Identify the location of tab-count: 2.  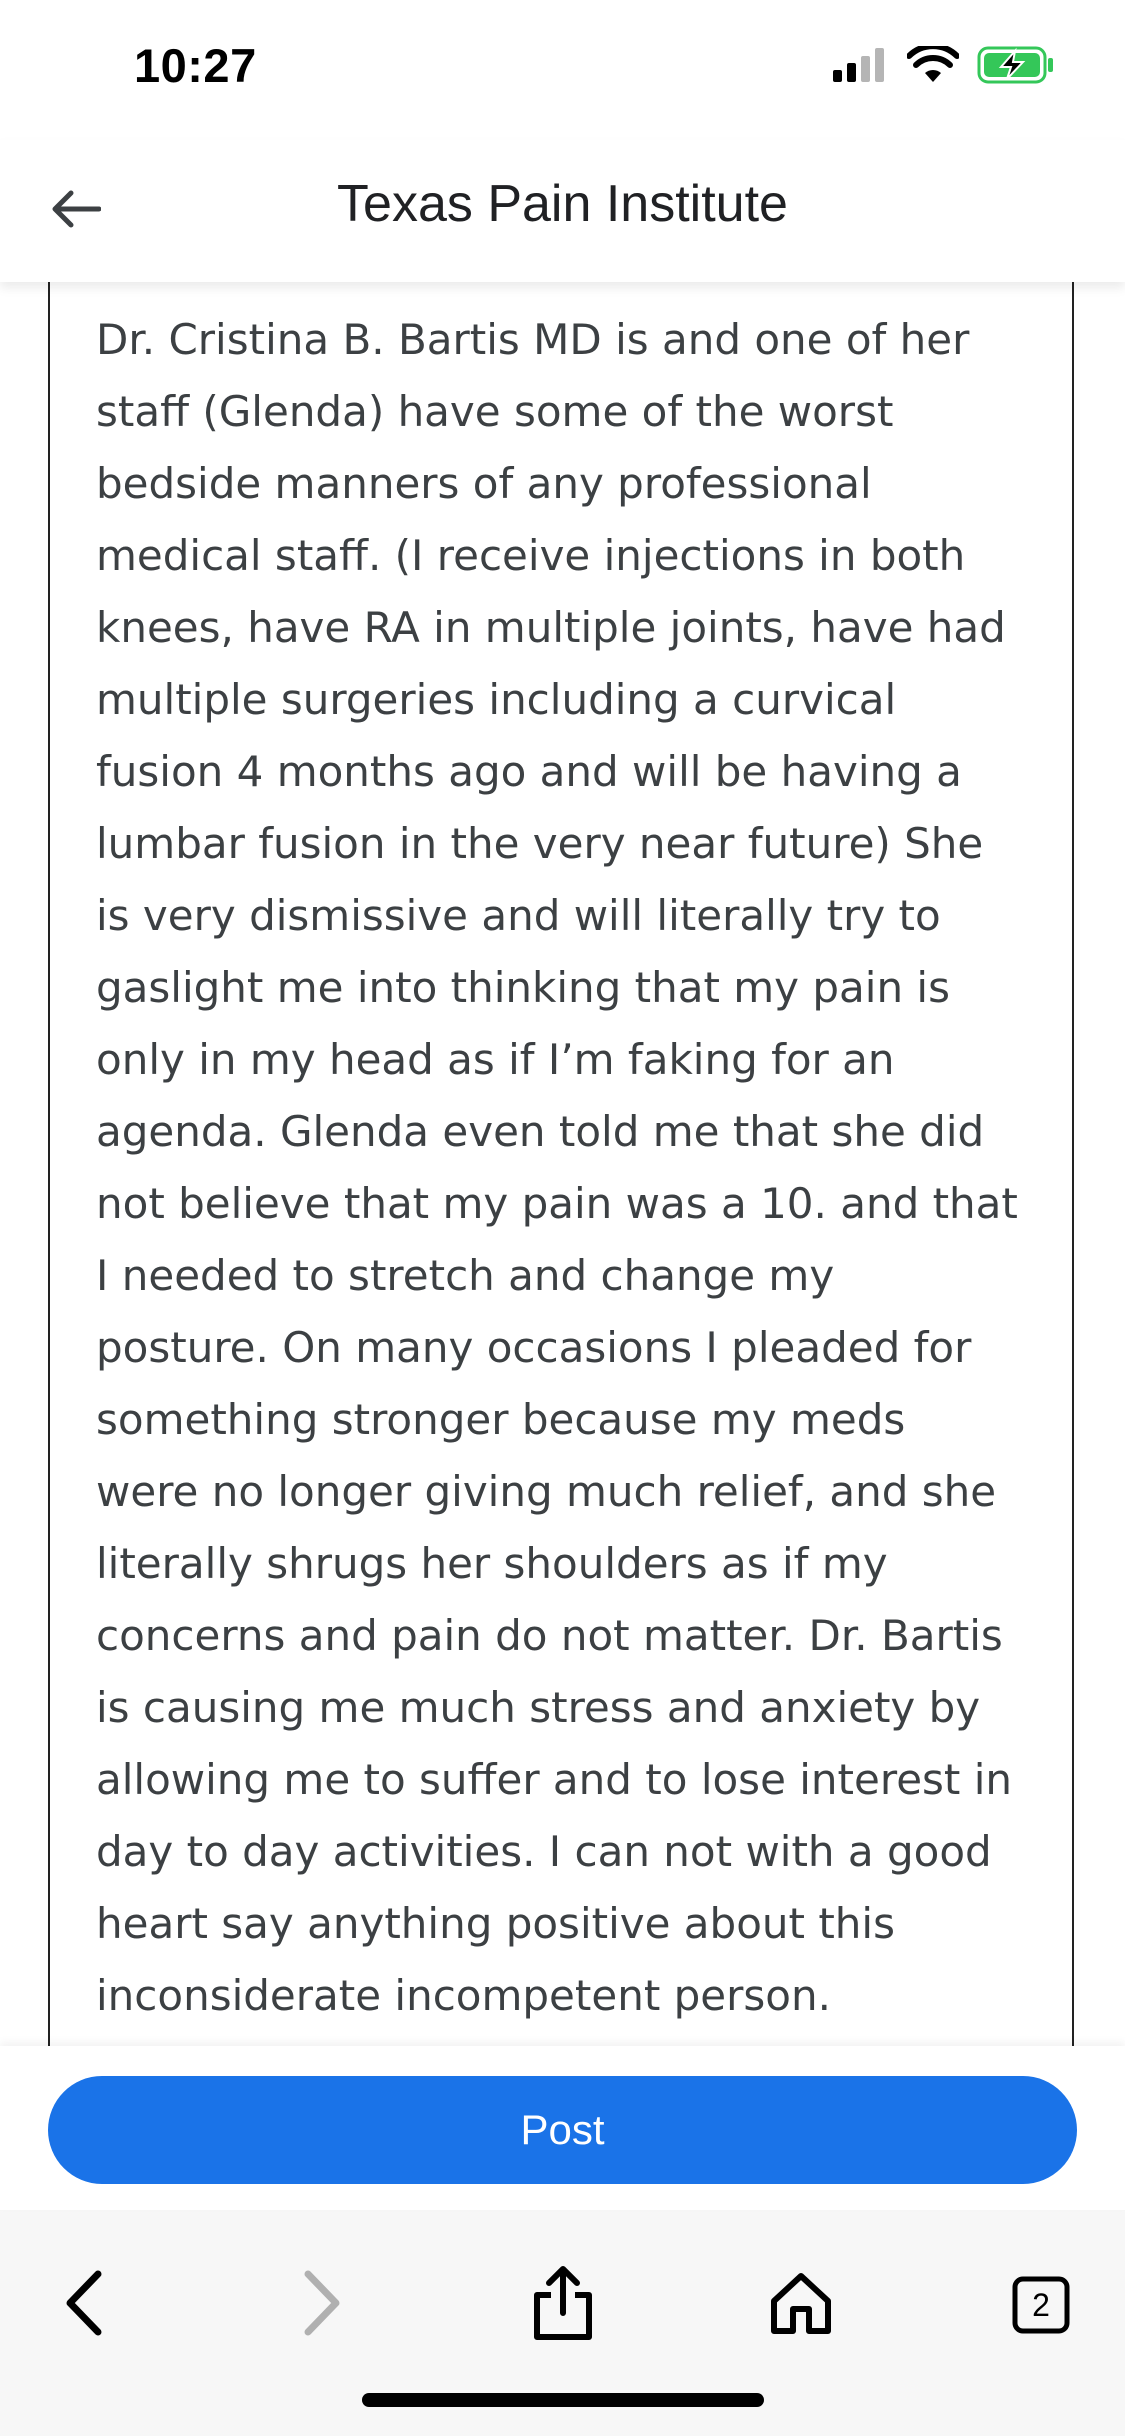
(1041, 2304).